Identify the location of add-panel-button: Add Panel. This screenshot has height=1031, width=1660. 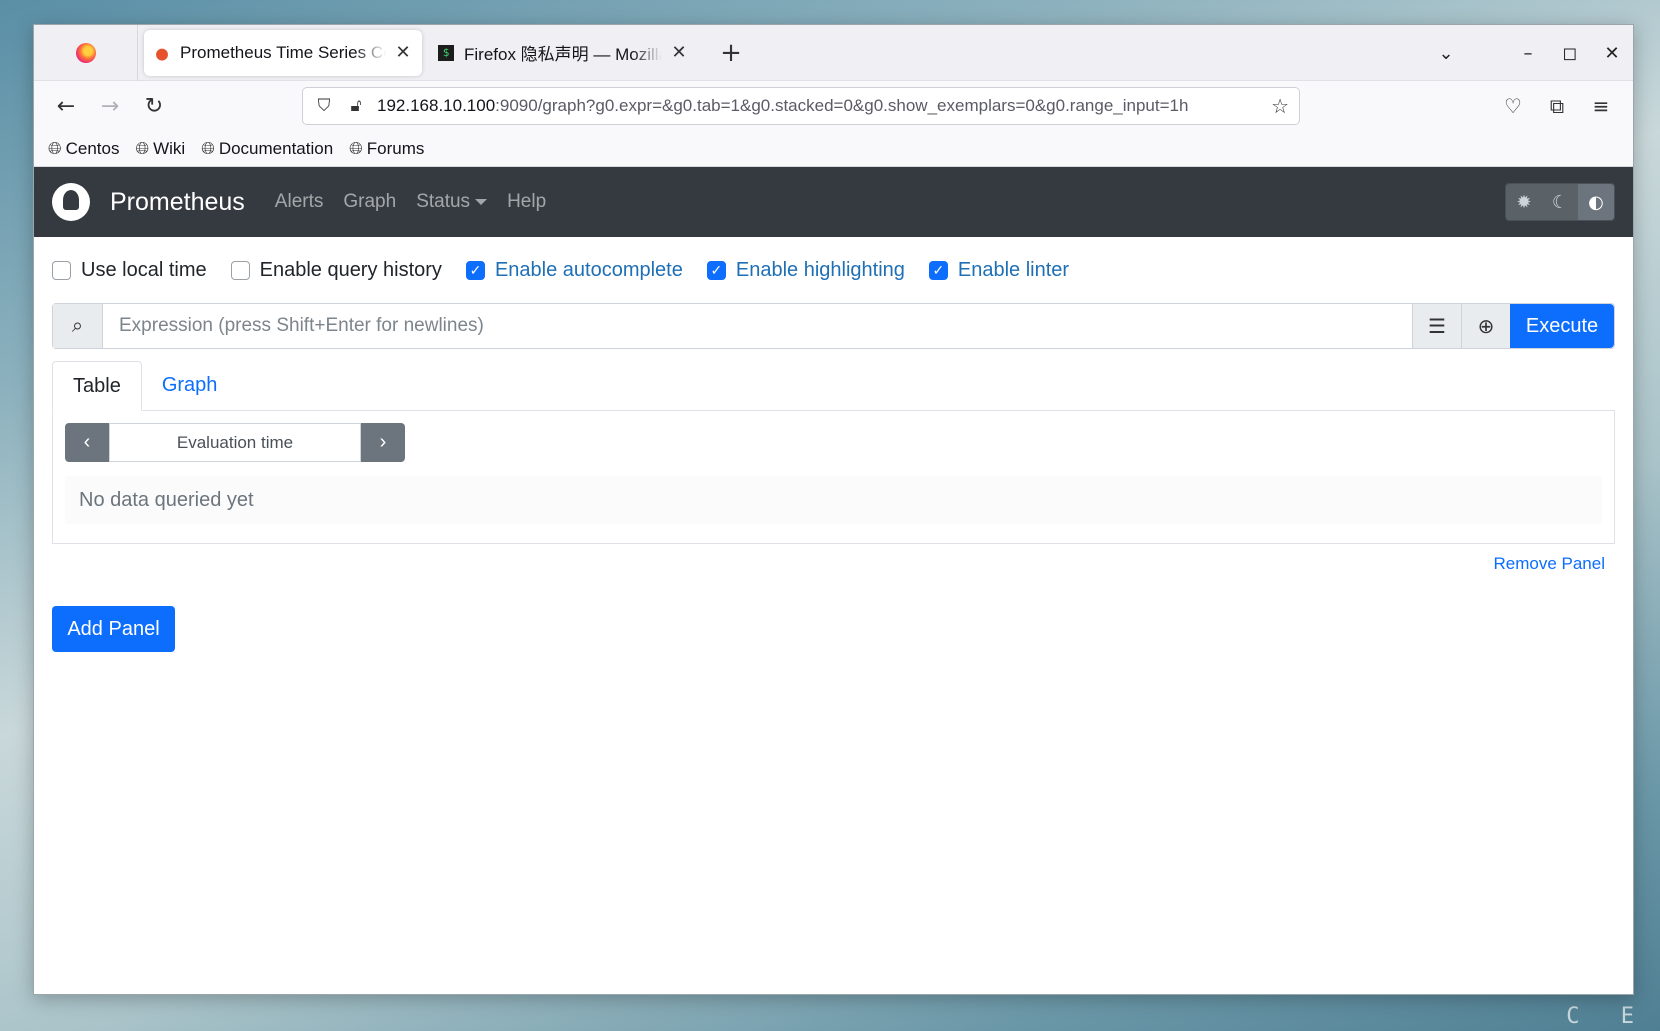
(113, 629).